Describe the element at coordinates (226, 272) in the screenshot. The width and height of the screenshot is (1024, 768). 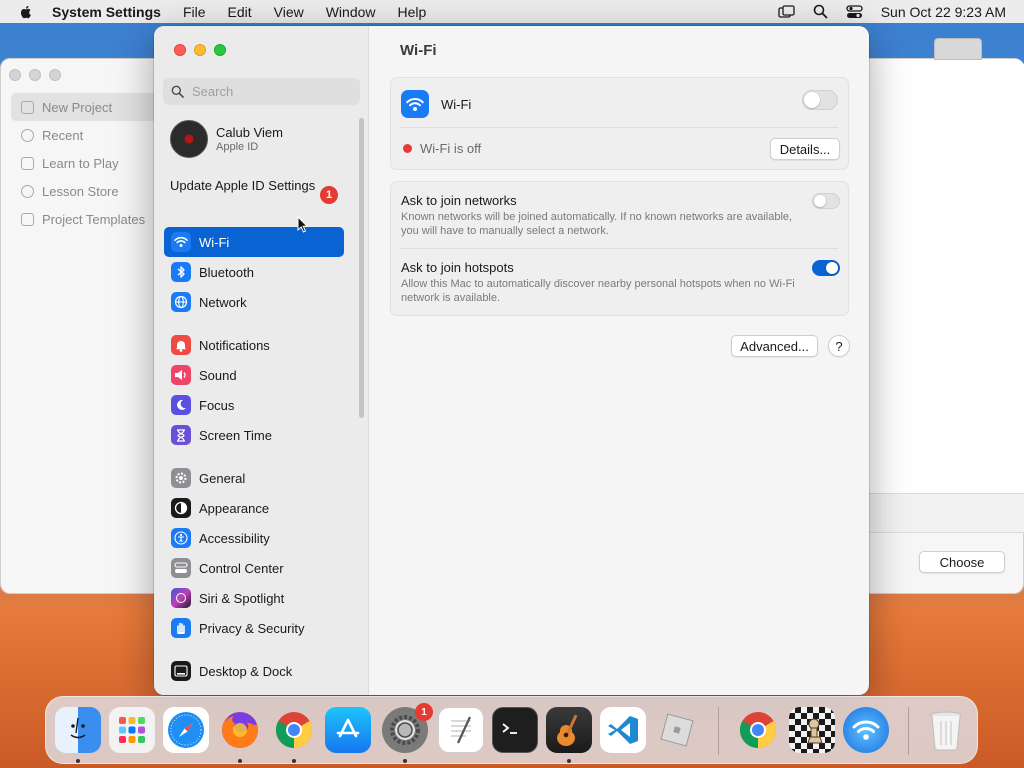
I see `sidebar-item-label: Bluetooth` at that location.